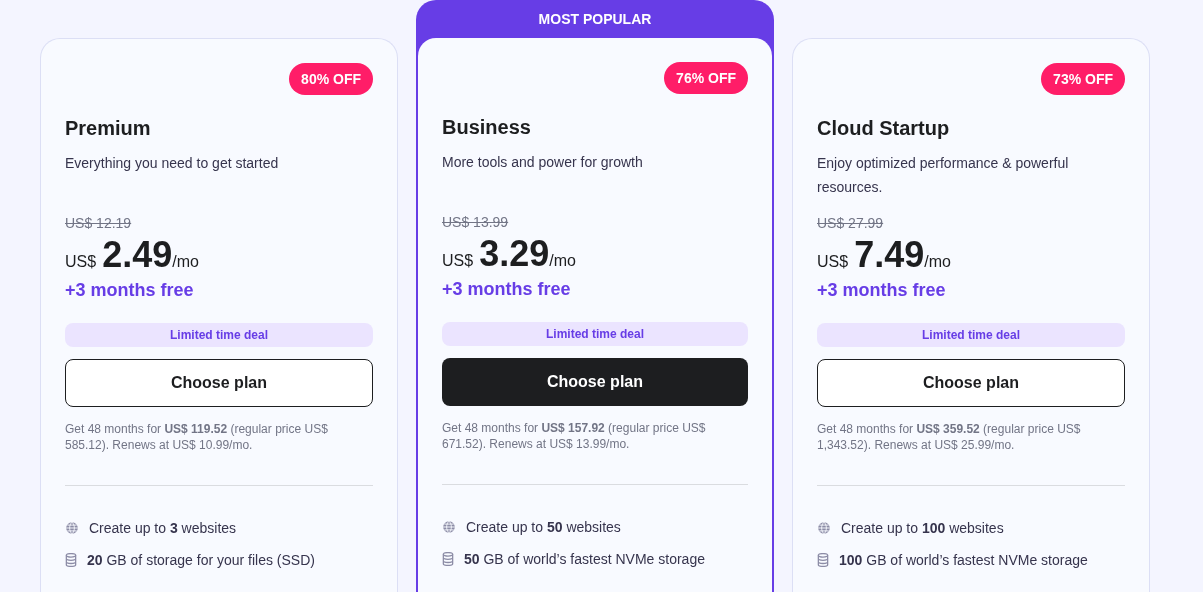 The height and width of the screenshot is (592, 1203). Describe the element at coordinates (197, 437) in the screenshot. I see `billing-note: Get 48 months for US$ 119.52 (regular price US$ 585.12). Renews at US$ 10.99/mo.` at that location.